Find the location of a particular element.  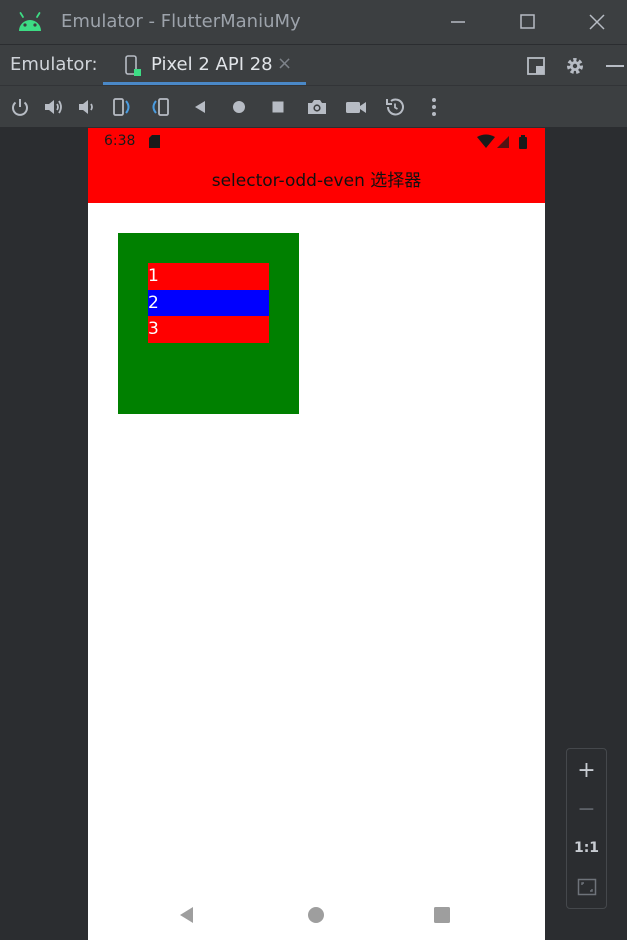

window-title: Emulator - FlutterManiuMy is located at coordinates (181, 21).